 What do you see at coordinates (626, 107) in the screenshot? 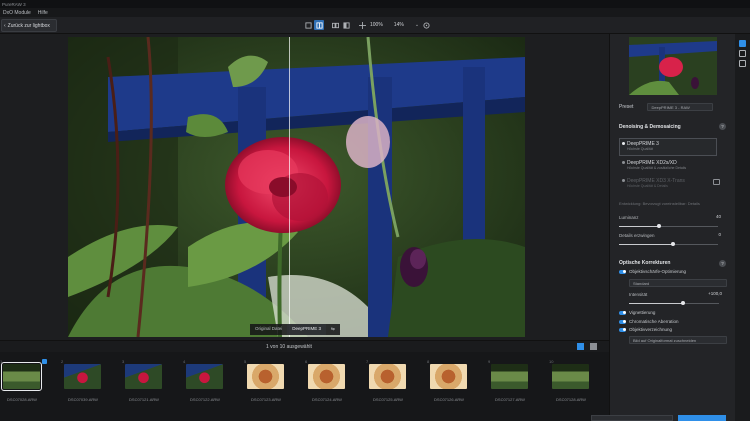
I see `preset-label: Preset` at bounding box center [626, 107].